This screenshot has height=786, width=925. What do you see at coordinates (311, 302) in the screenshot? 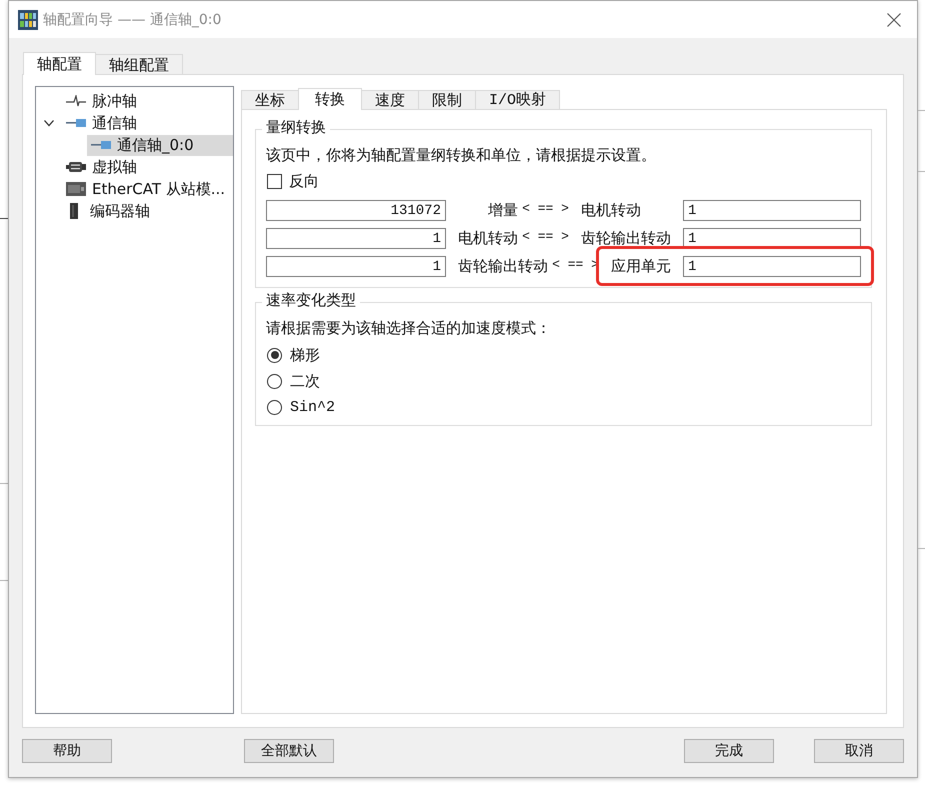
I see `group-title: 速率变化类型` at bounding box center [311, 302].